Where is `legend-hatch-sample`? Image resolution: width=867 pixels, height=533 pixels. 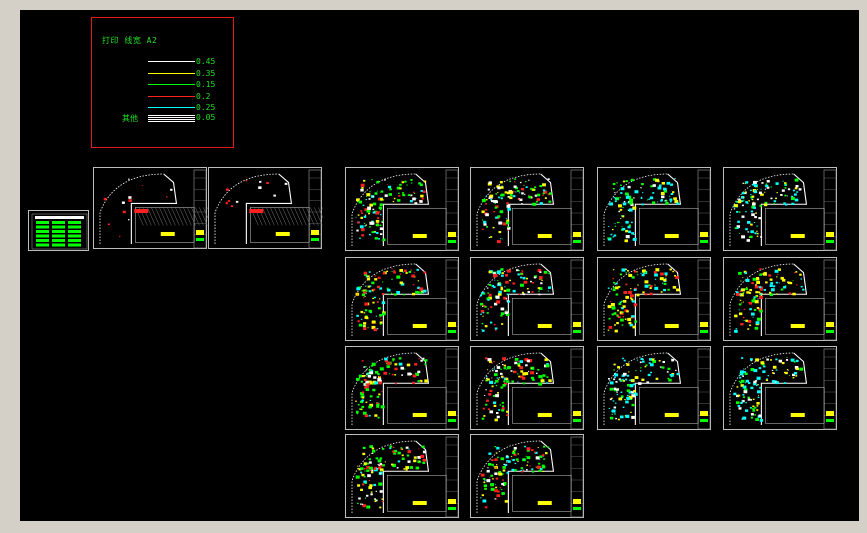
legend-hatch-sample is located at coordinates (171, 118).